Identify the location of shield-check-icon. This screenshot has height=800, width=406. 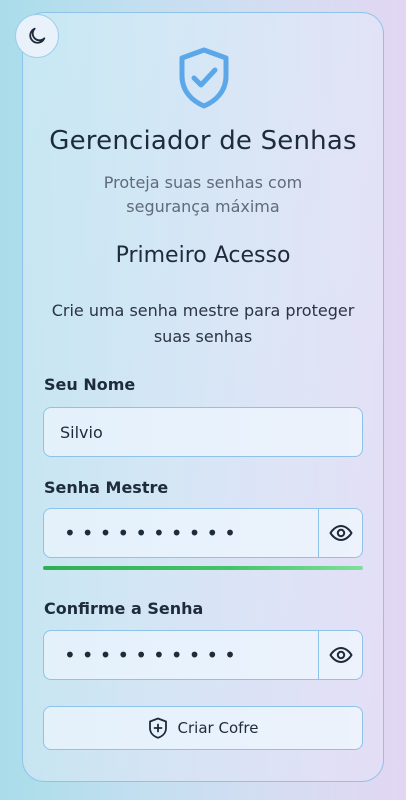
(204, 78).